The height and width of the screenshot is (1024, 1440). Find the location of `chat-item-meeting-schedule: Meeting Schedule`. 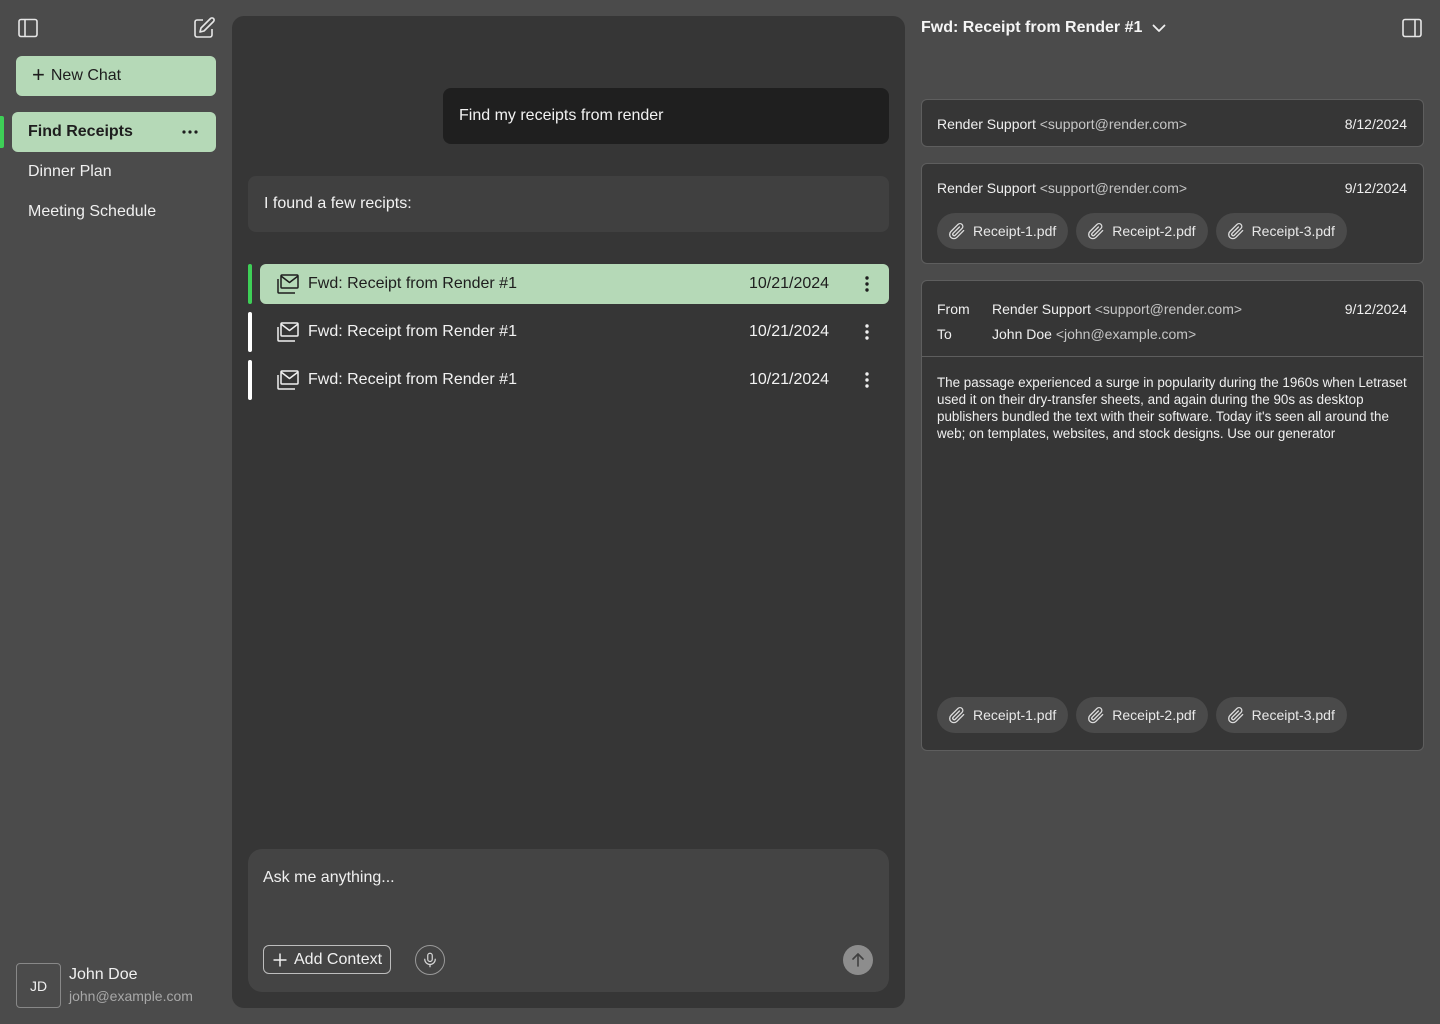

chat-item-meeting-schedule: Meeting Schedule is located at coordinates (114, 212).